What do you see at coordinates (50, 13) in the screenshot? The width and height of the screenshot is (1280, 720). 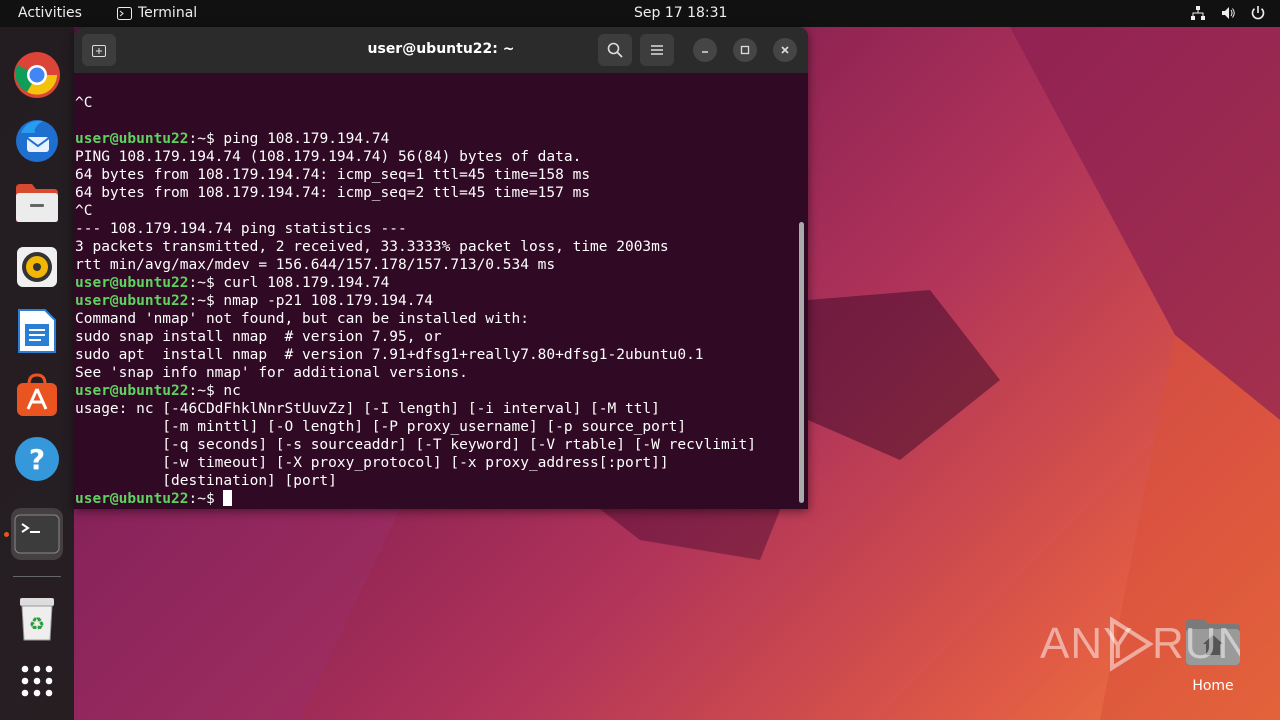 I see `activities-button: Activities` at bounding box center [50, 13].